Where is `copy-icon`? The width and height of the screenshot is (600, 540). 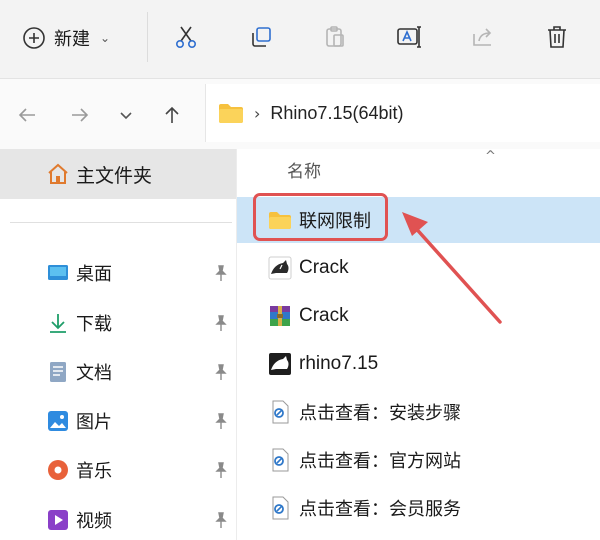
copy-icon is located at coordinates (261, 37).